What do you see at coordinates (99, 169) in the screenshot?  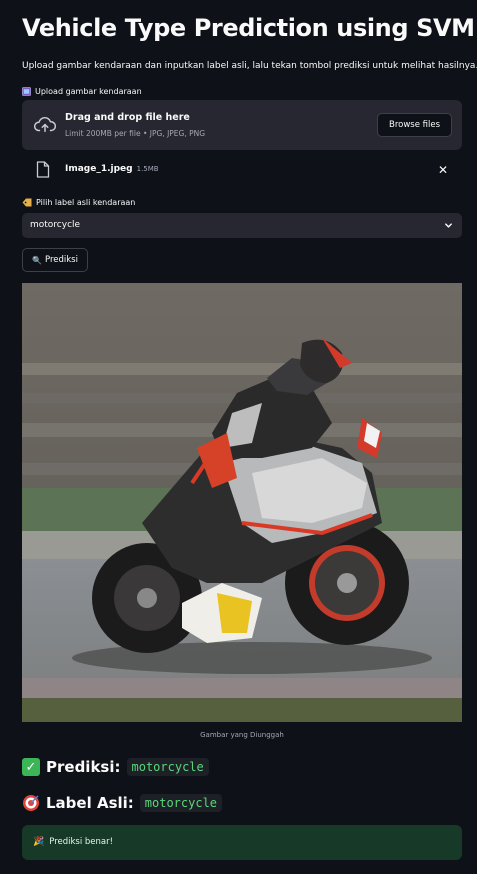 I see `uploaded-file-name-text: Image_1.jpeg` at bounding box center [99, 169].